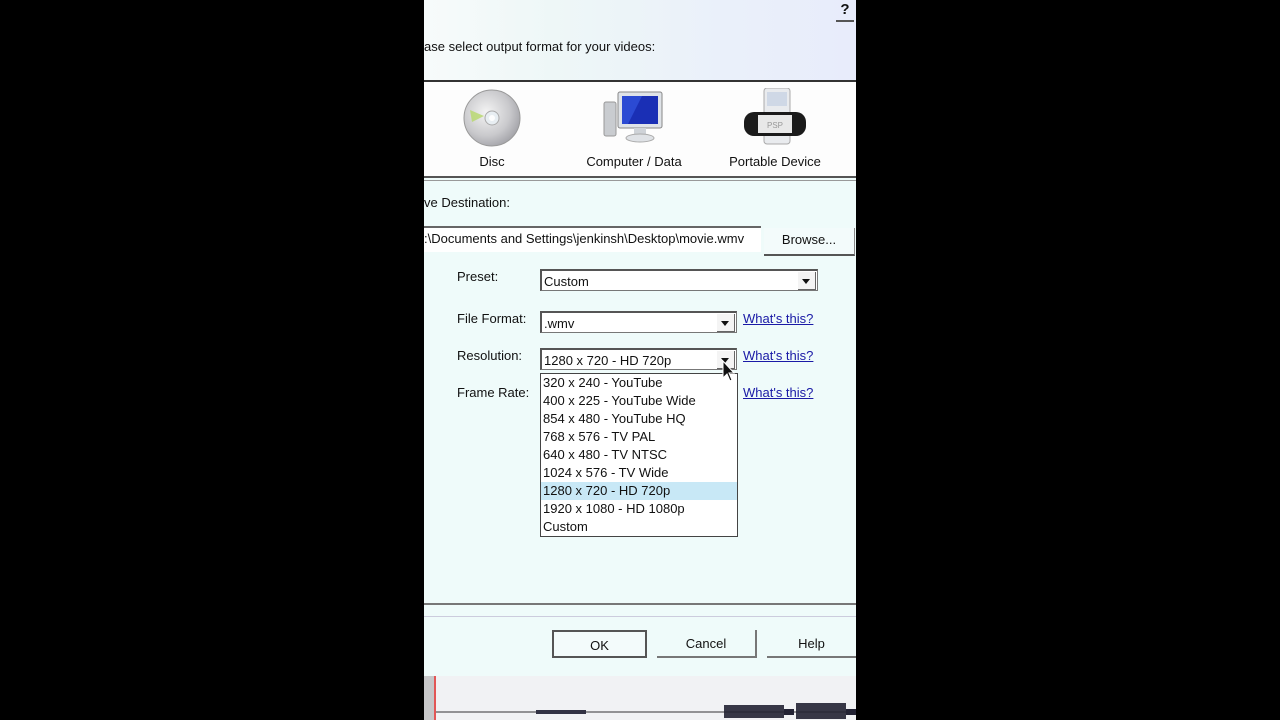 Image resolution: width=1280 pixels, height=720 pixels. I want to click on waveform-graphic, so click(640, 698).